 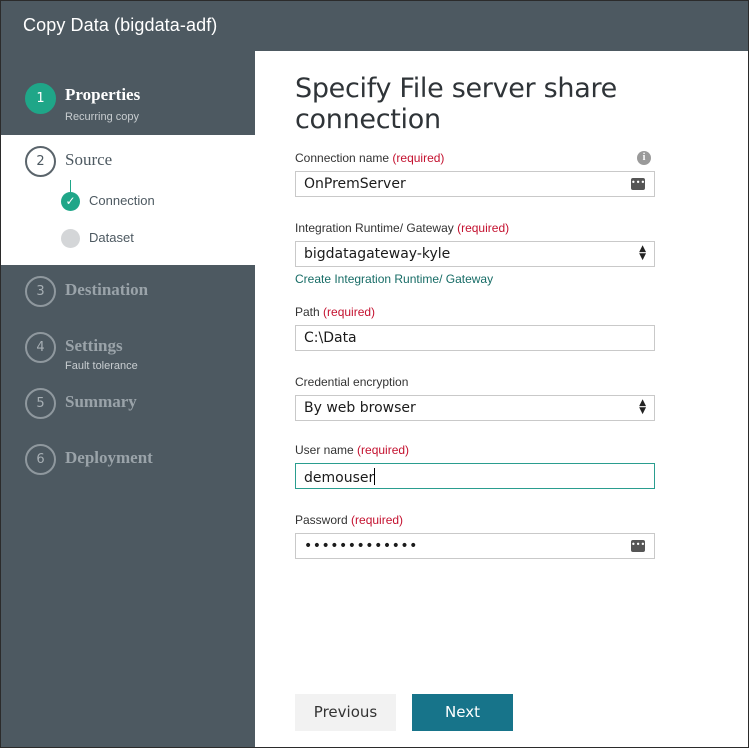 What do you see at coordinates (475, 383) in the screenshot?
I see `field-label: Credential encryption` at bounding box center [475, 383].